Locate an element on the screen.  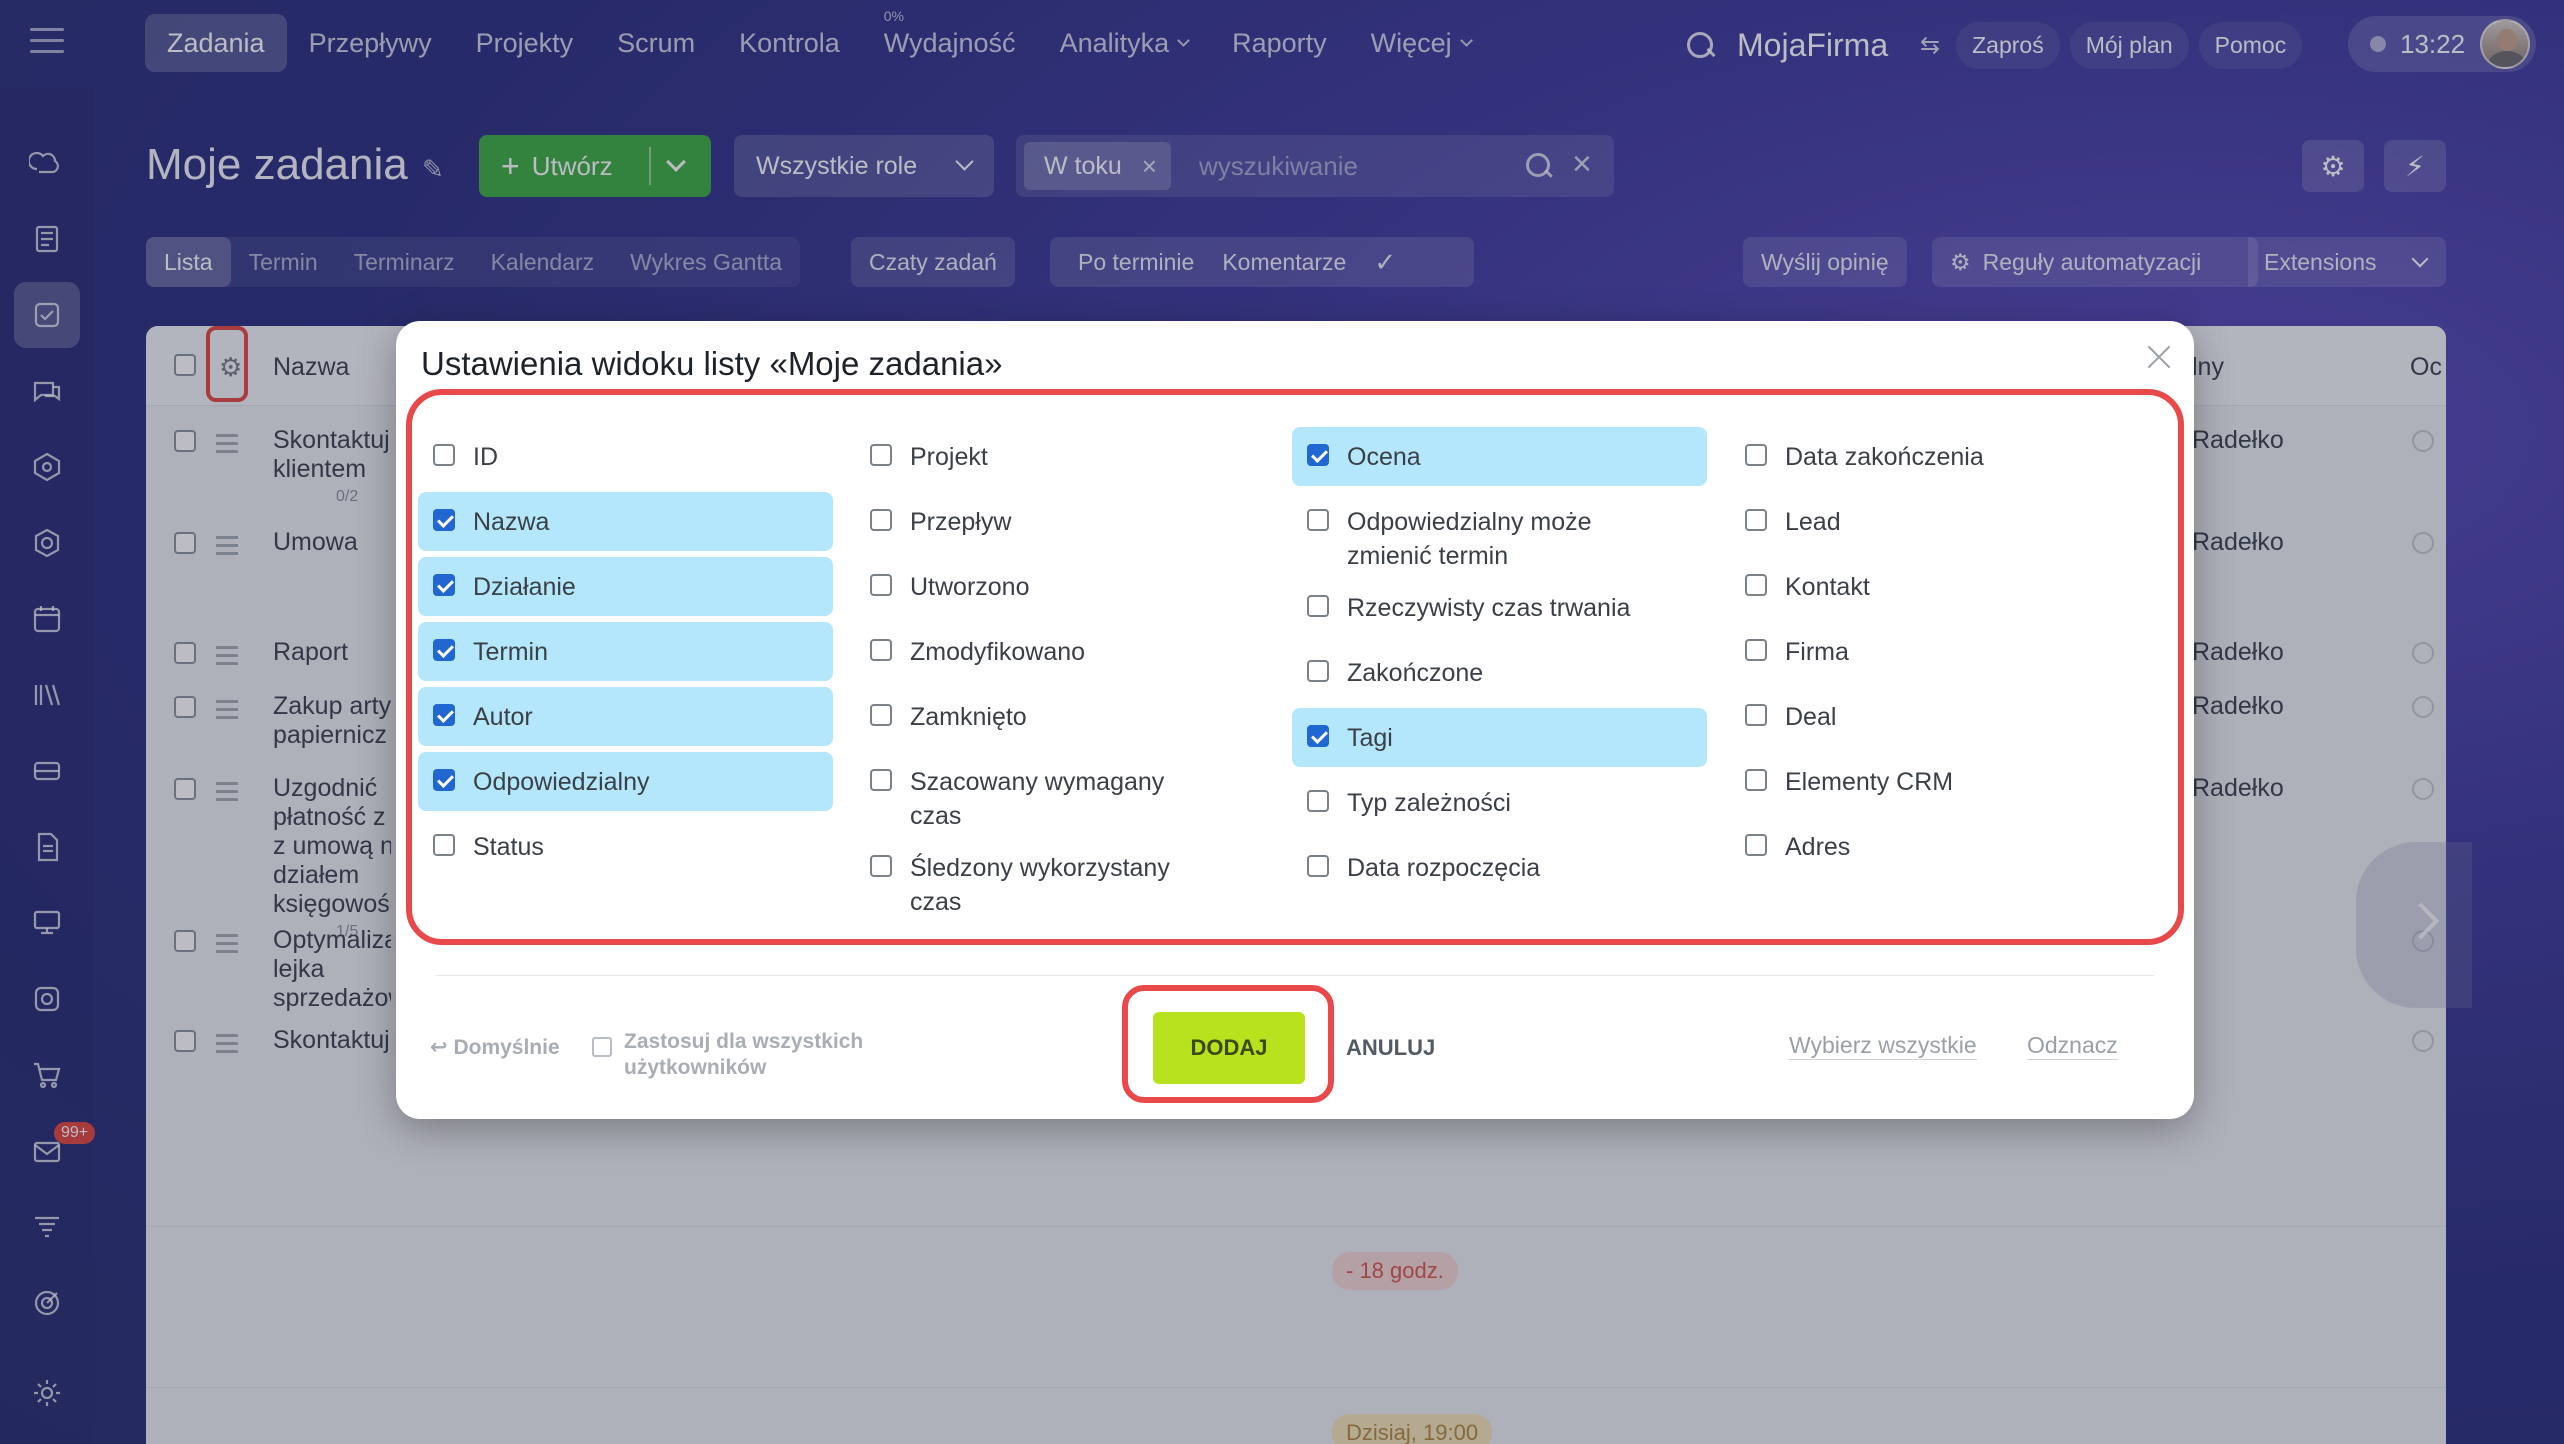
field-label: Elementy CRM is located at coordinates (1869, 782).